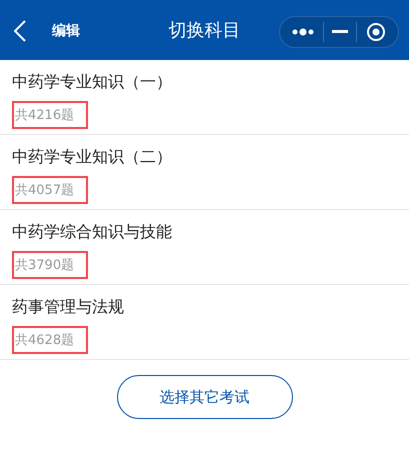  What do you see at coordinates (50, 340) in the screenshot?
I see `question-count: 共4628题` at bounding box center [50, 340].